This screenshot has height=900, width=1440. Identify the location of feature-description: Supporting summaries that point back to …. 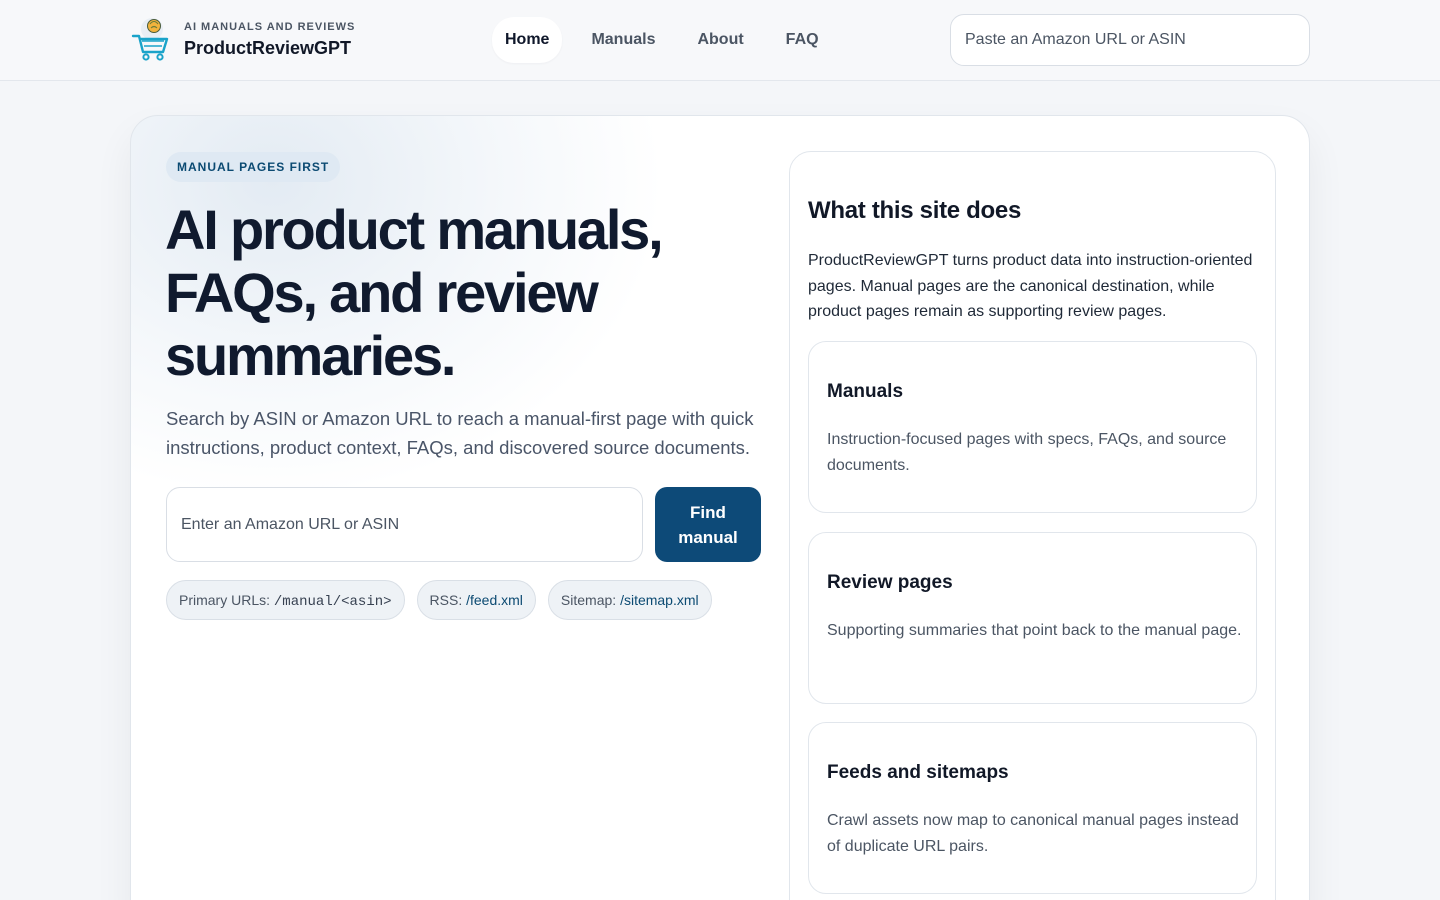
(1034, 630).